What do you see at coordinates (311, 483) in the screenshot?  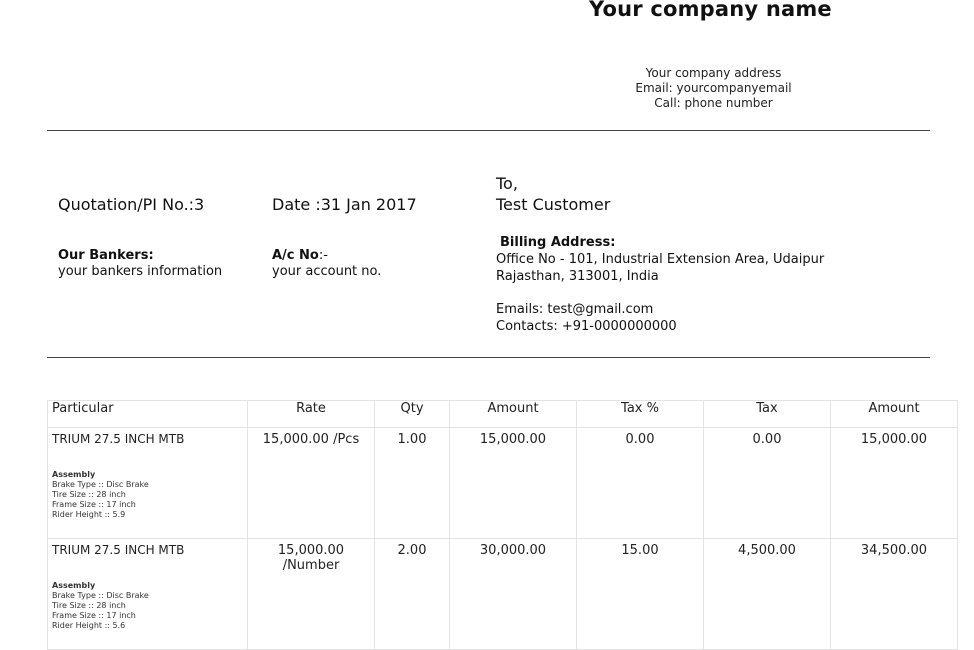 I see `rate-cell: 15,000.00 /Pcs` at bounding box center [311, 483].